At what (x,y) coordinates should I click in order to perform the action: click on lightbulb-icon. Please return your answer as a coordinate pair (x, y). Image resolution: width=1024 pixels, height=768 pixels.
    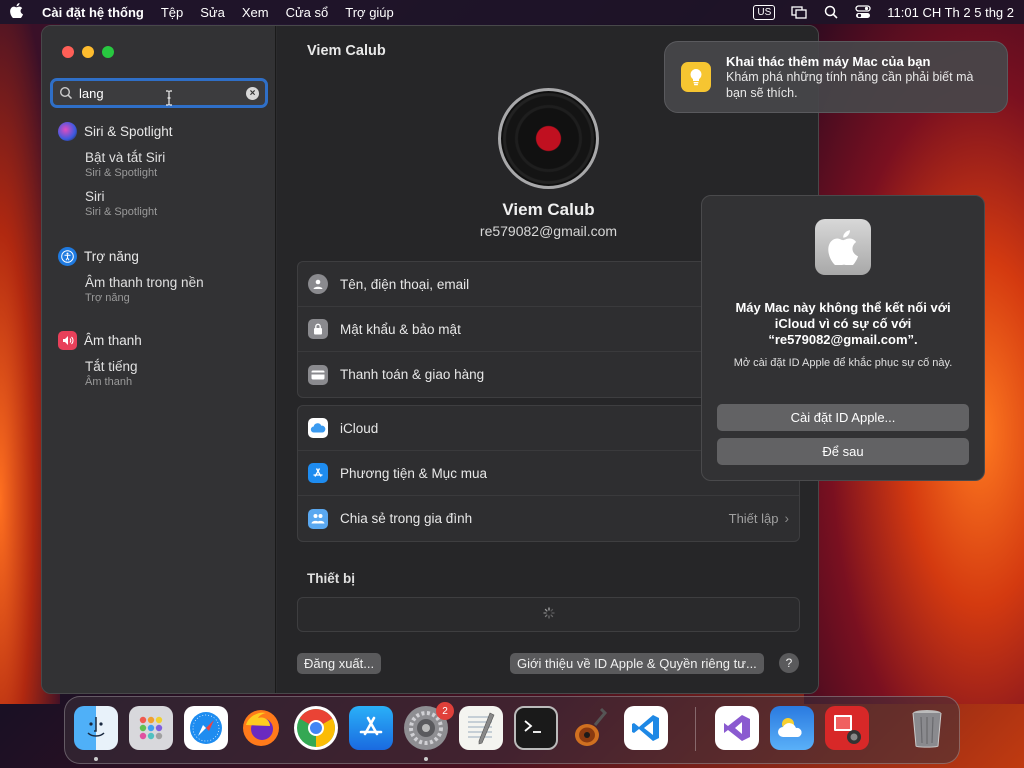
    Looking at the image, I should click on (696, 77).